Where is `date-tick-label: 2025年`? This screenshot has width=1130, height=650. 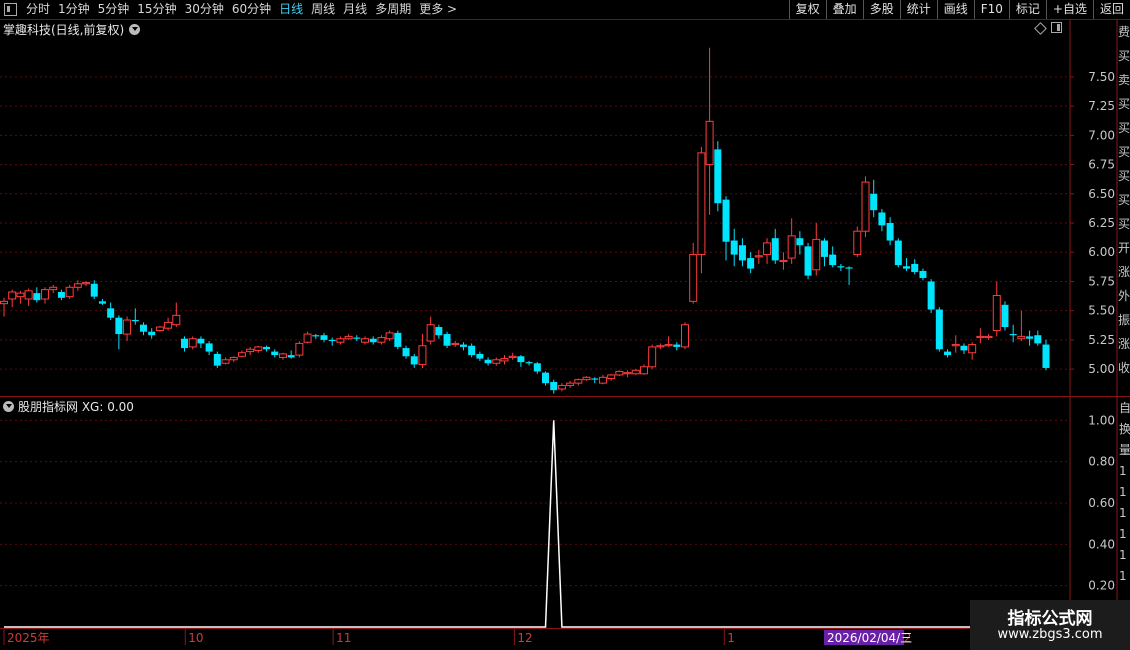 date-tick-label: 2025年 is located at coordinates (28, 638).